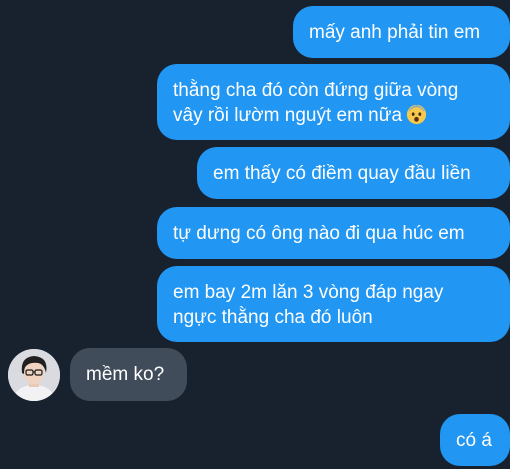 The width and height of the screenshot is (510, 469). Describe the element at coordinates (342, 173) in the screenshot. I see `message-text: em thấy có điềm quay đầu liền` at that location.